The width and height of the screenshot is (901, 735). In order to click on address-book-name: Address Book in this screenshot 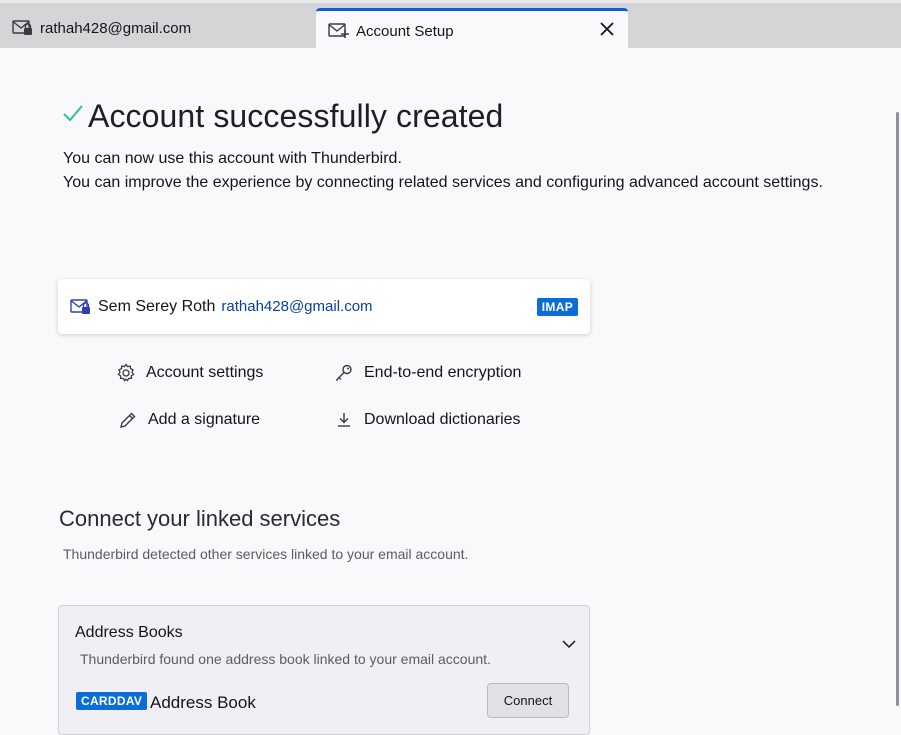, I will do `click(203, 702)`.